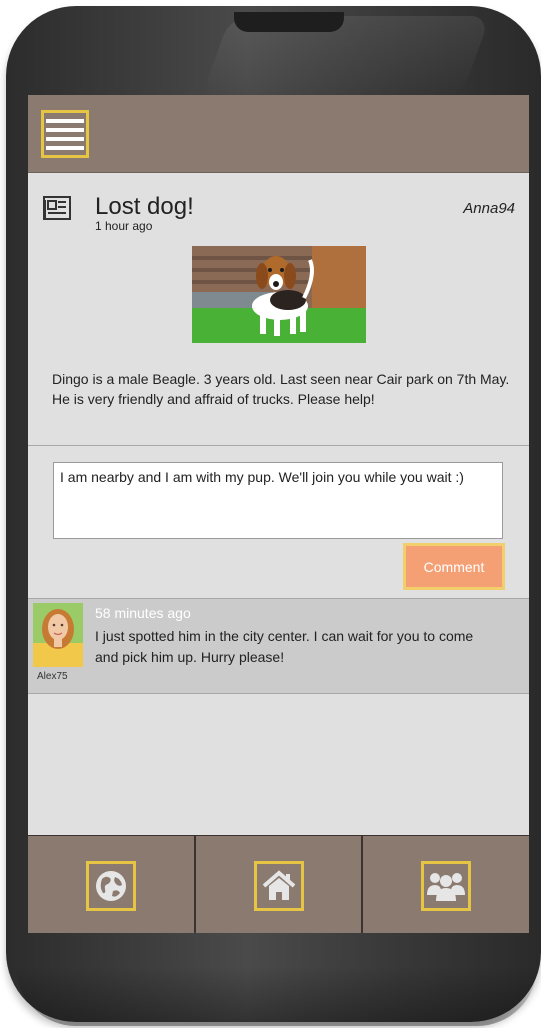 This screenshot has width=541, height=1028. I want to click on nav-home, so click(280, 884).